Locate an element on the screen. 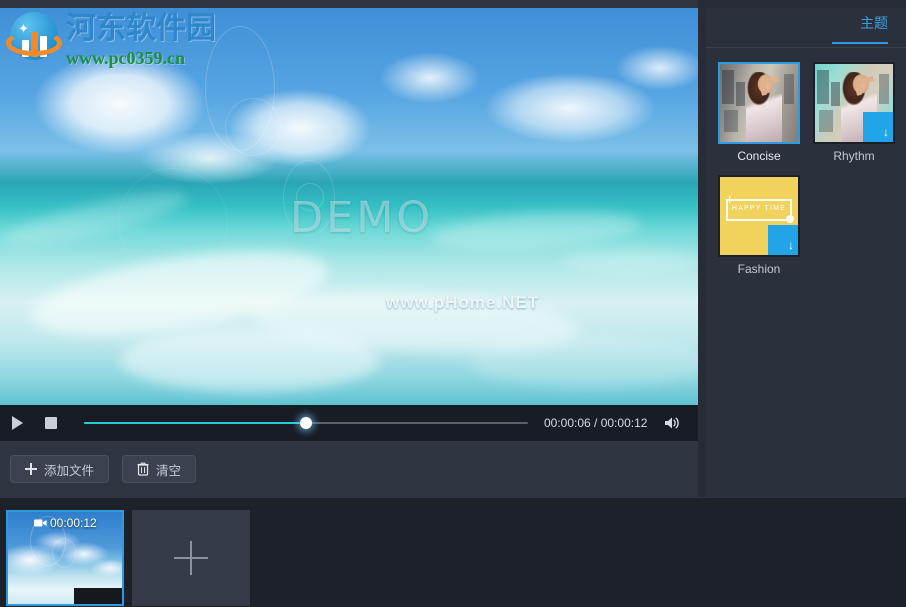 The image size is (906, 607). seek-slider is located at coordinates (306, 423).